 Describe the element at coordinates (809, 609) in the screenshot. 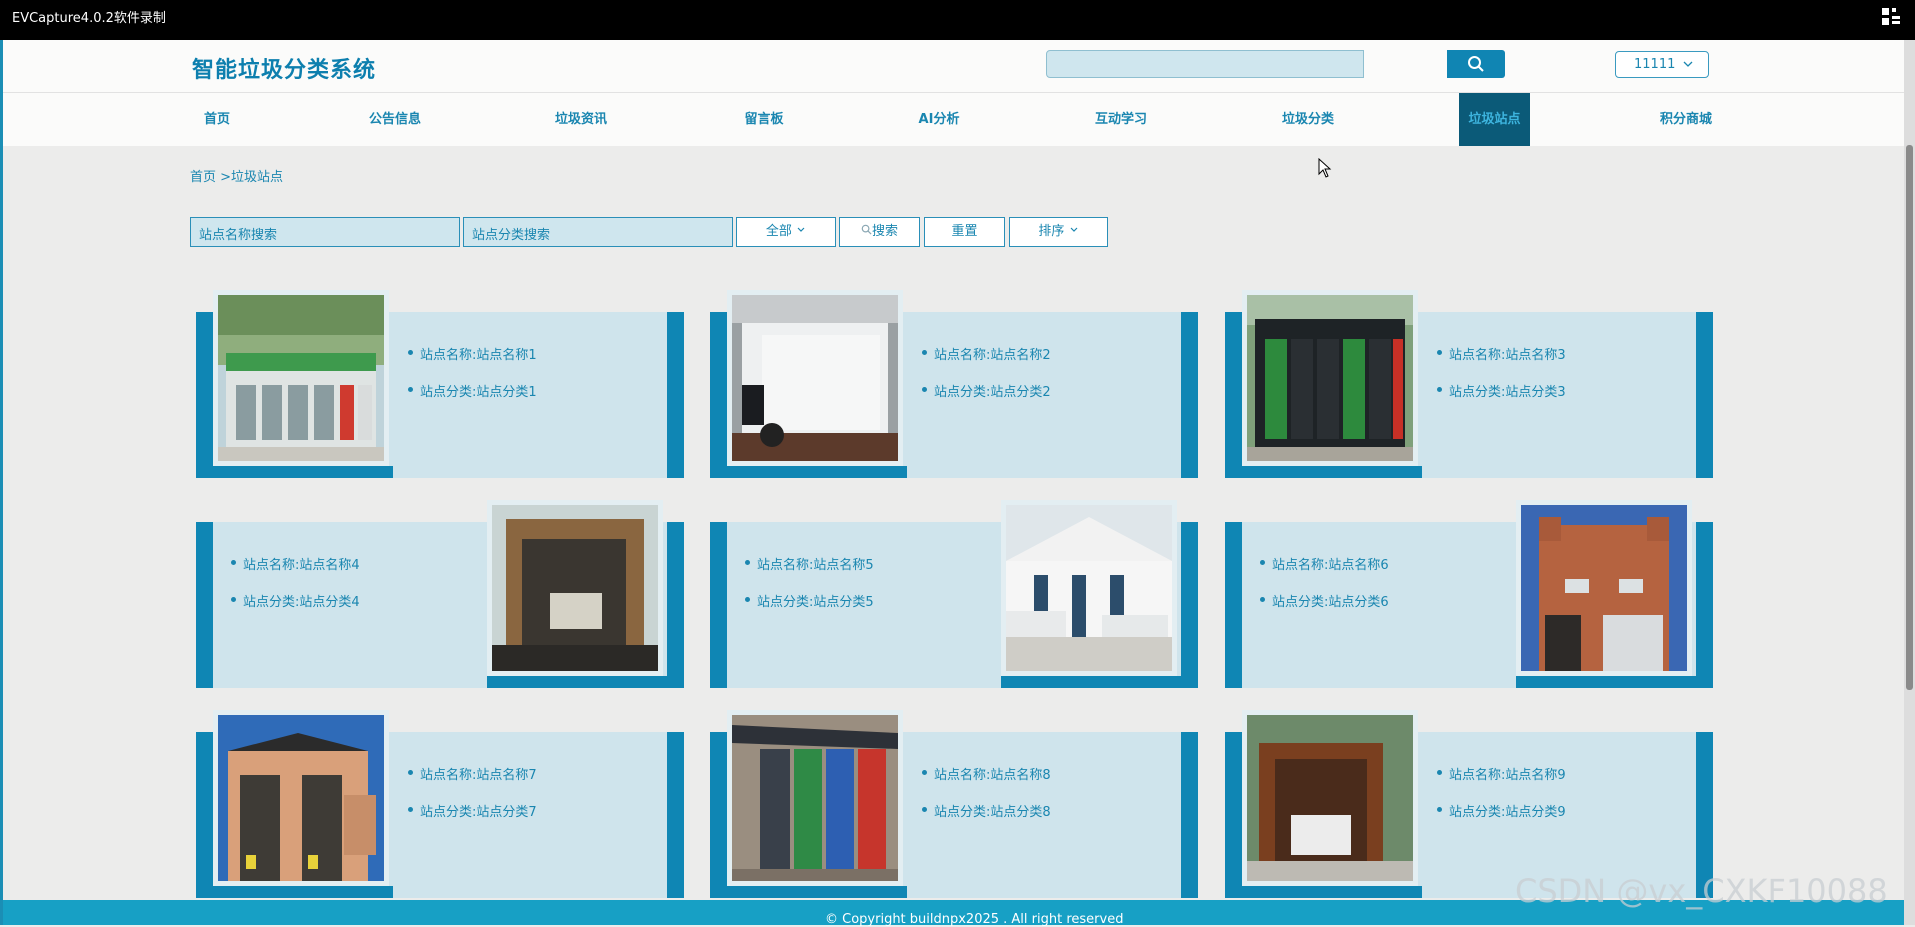

I see `station-category: 站点分类:站点分类5` at that location.